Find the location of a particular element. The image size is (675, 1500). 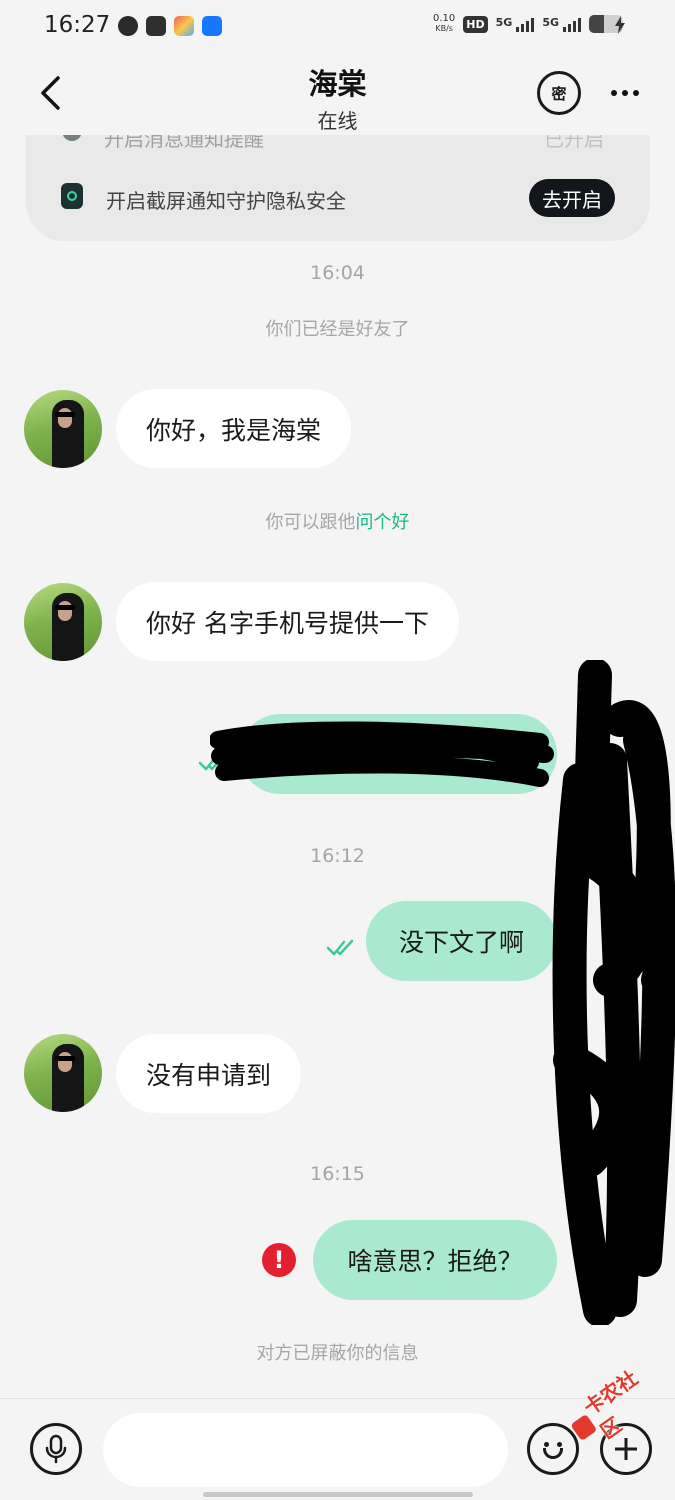

signal-icon-2: 5G is located at coordinates (561, 24).